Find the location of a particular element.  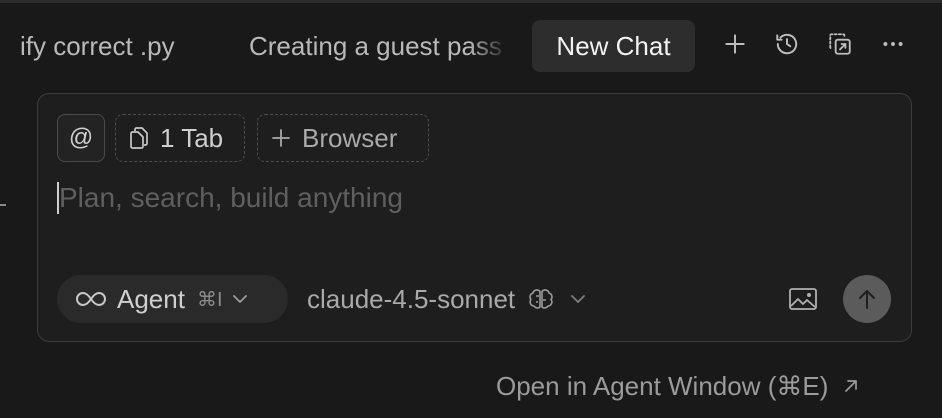

open-in-agent-window-link: Open in Agent Window (⌘E) is located at coordinates (678, 386).